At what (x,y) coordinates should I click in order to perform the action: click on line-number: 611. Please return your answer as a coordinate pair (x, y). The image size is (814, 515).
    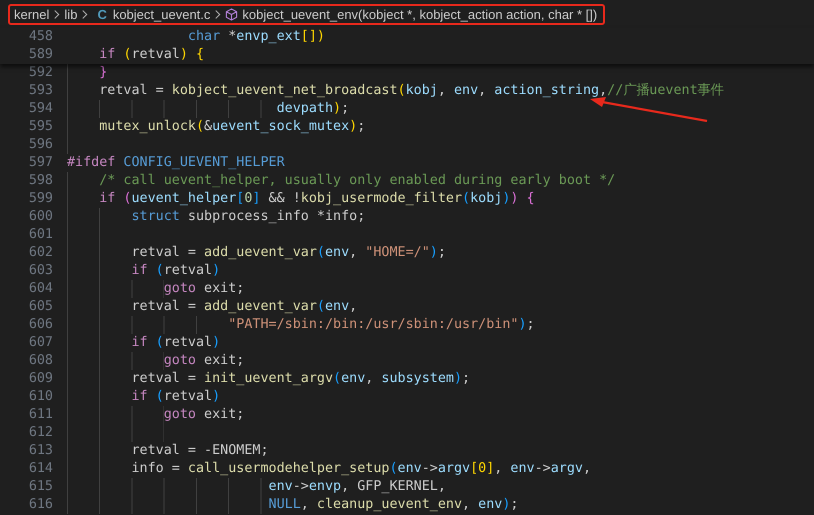
    Looking at the image, I should click on (40, 415).